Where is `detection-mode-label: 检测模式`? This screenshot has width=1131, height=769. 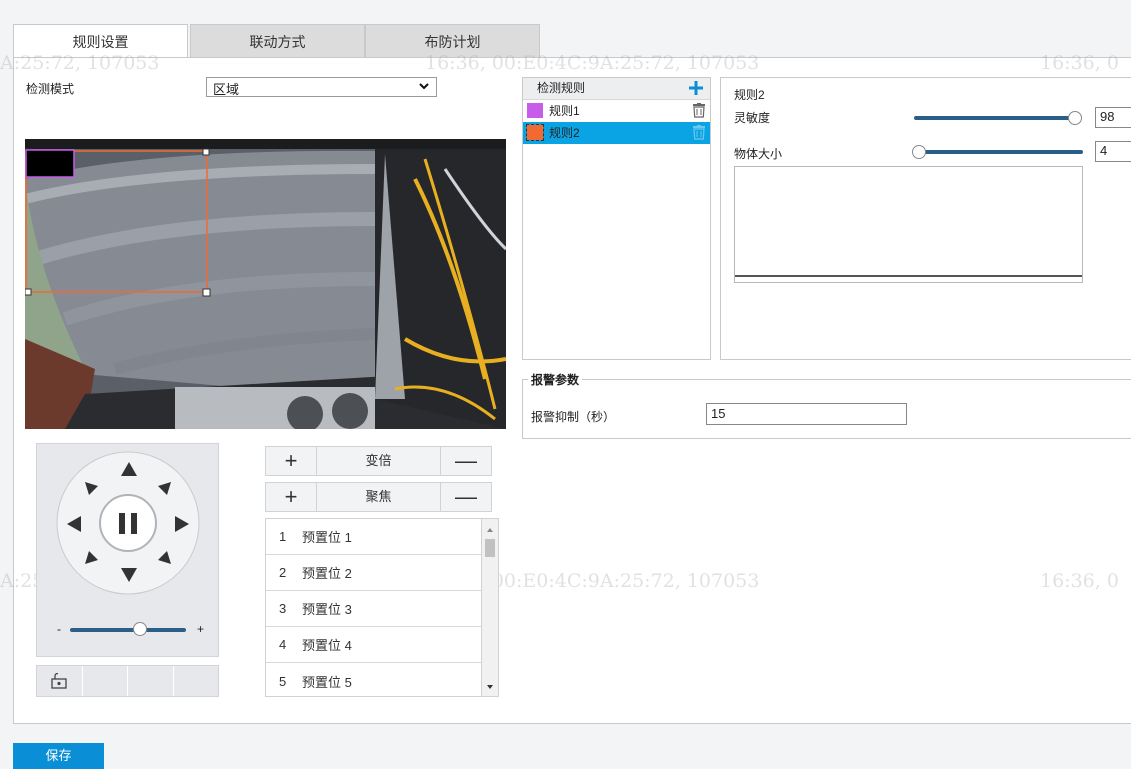
detection-mode-label: 检测模式 is located at coordinates (50, 89).